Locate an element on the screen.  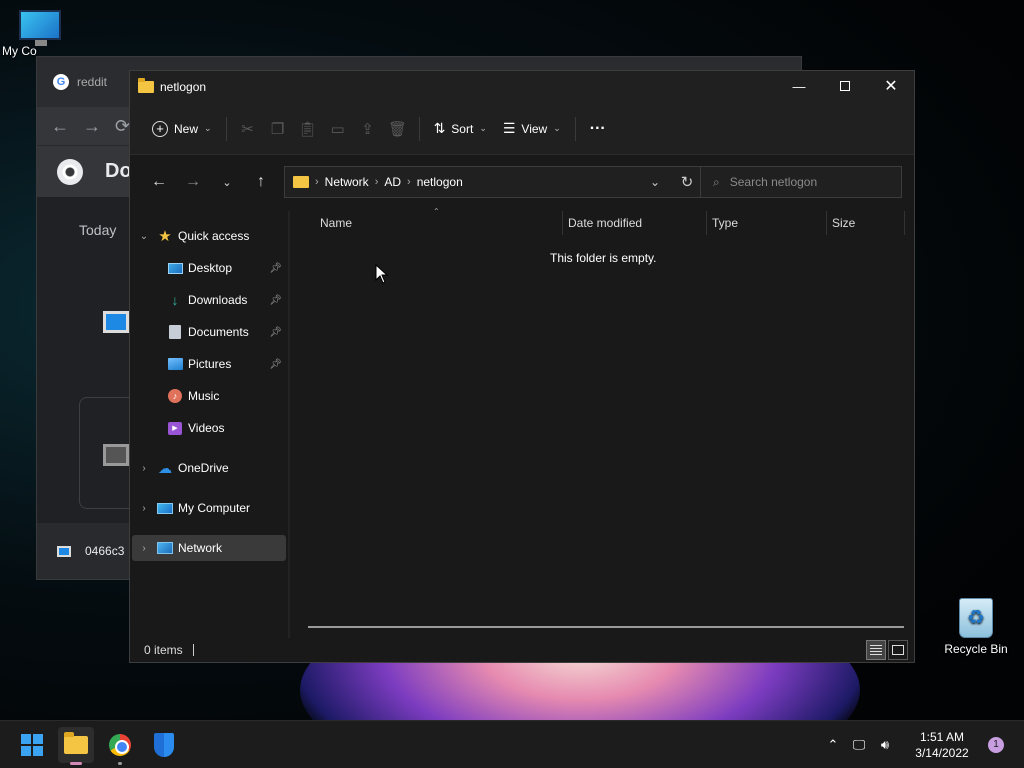
address-bar: › Network › AD › netlogon ⌄ ↻ is located at coordinates (494, 182).